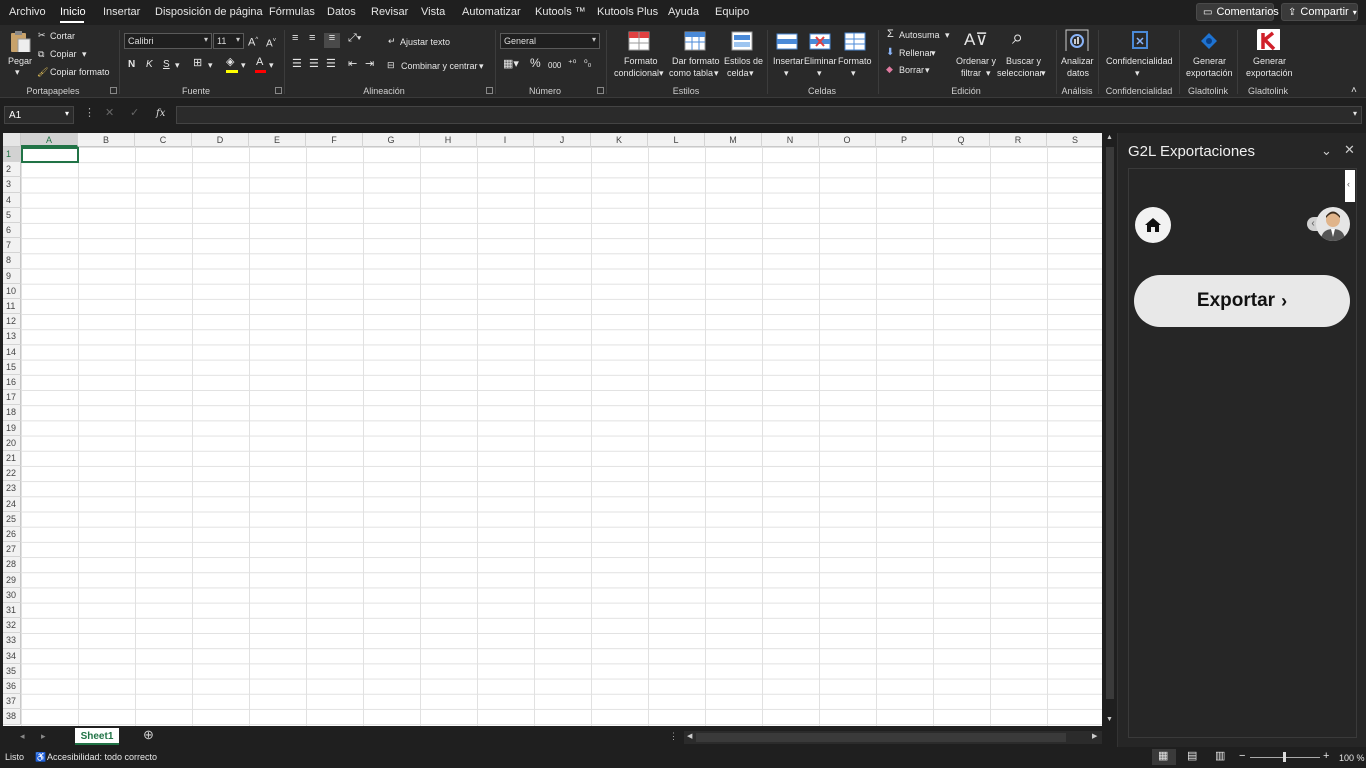 This screenshot has width=1366, height=768. What do you see at coordinates (12, 337) in the screenshot?
I see `row-header-13: 13` at bounding box center [12, 337].